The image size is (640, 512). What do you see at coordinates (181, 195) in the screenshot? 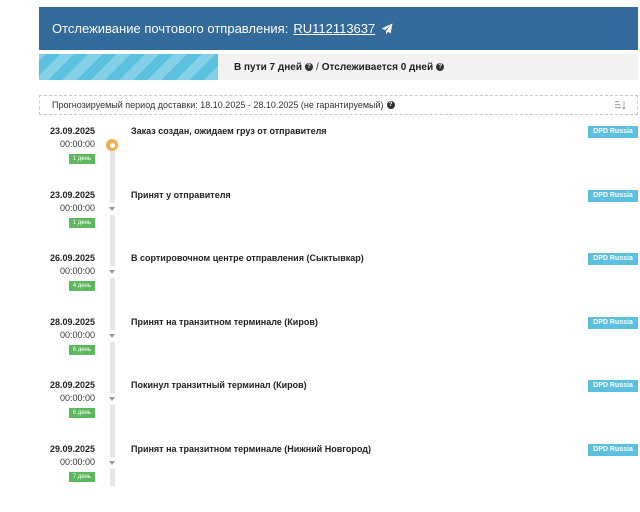
I see `event-title: Принят у отправителя` at bounding box center [181, 195].